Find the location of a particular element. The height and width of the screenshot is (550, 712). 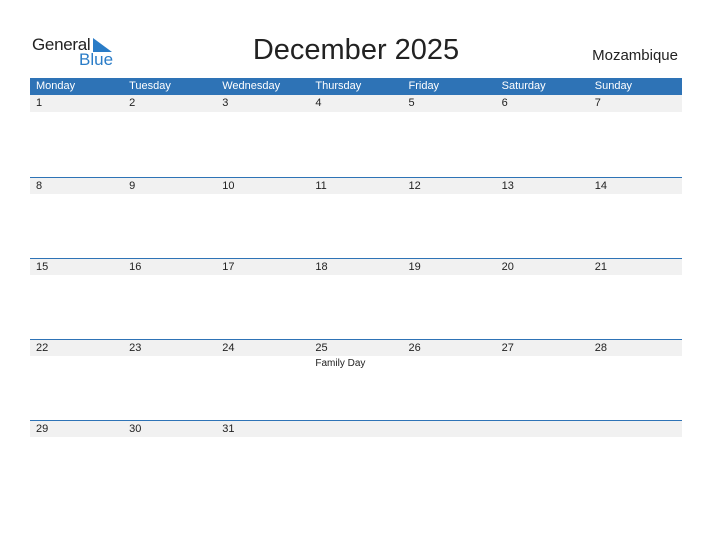

day-number: 30 is located at coordinates (135, 429).